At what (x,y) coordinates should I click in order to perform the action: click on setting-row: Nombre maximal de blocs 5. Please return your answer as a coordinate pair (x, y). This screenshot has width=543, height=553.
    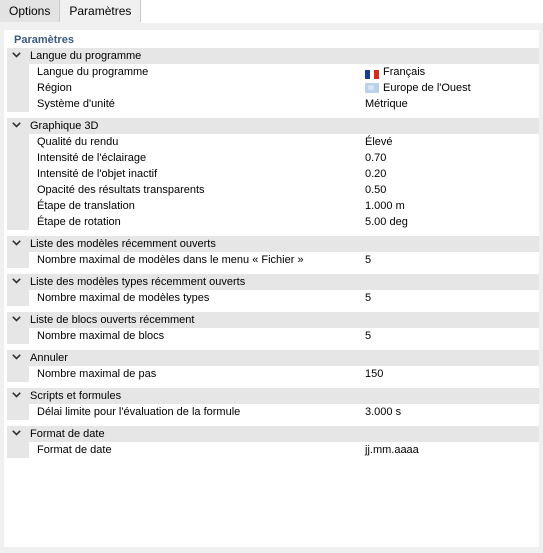
    Looking at the image, I should click on (273, 336).